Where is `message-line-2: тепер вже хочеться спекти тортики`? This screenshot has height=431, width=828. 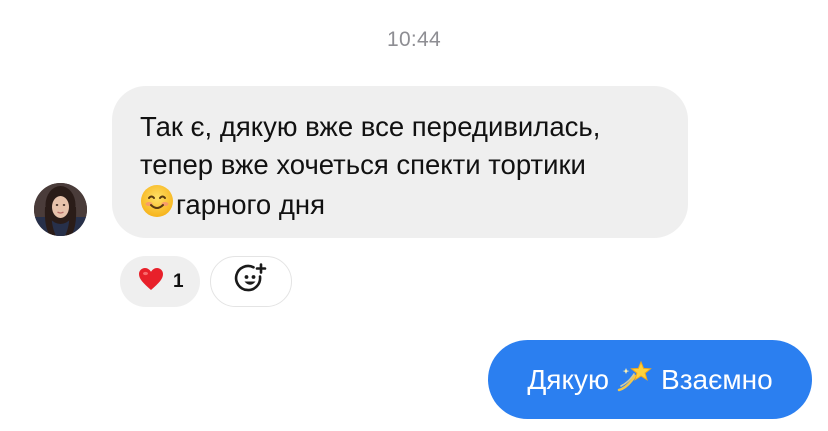 message-line-2: тепер вже хочеться спекти тортики is located at coordinates (363, 164).